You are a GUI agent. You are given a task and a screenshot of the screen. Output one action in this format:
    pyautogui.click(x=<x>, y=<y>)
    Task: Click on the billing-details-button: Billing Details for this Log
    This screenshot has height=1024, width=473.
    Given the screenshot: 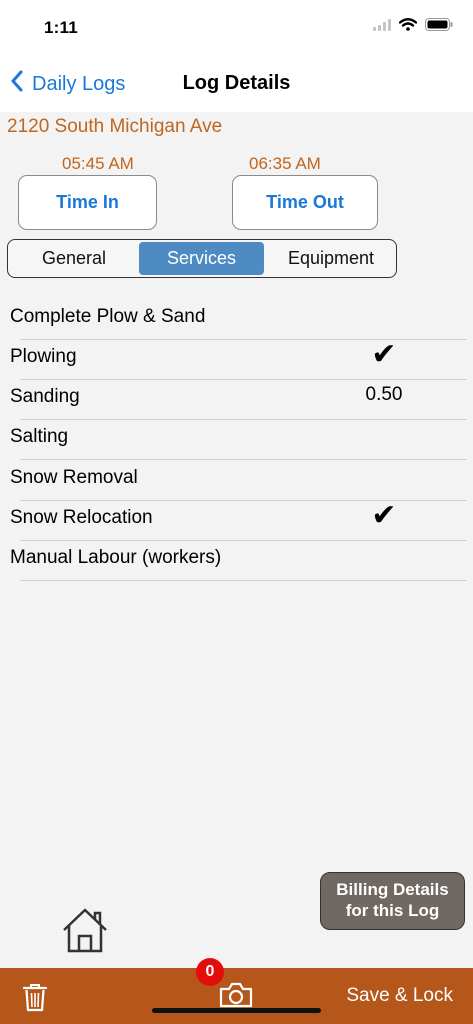 What is the action you would take?
    pyautogui.click(x=392, y=901)
    